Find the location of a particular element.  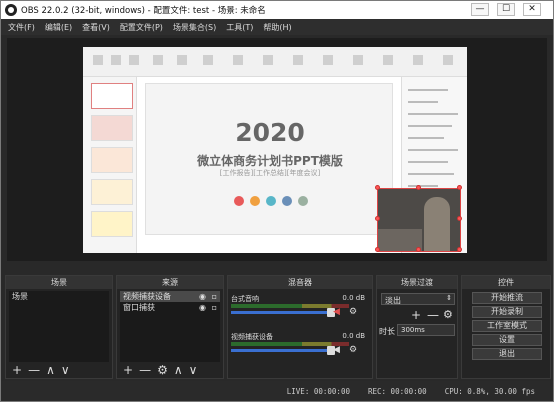

minimize-button: — is located at coordinates (480, 9).